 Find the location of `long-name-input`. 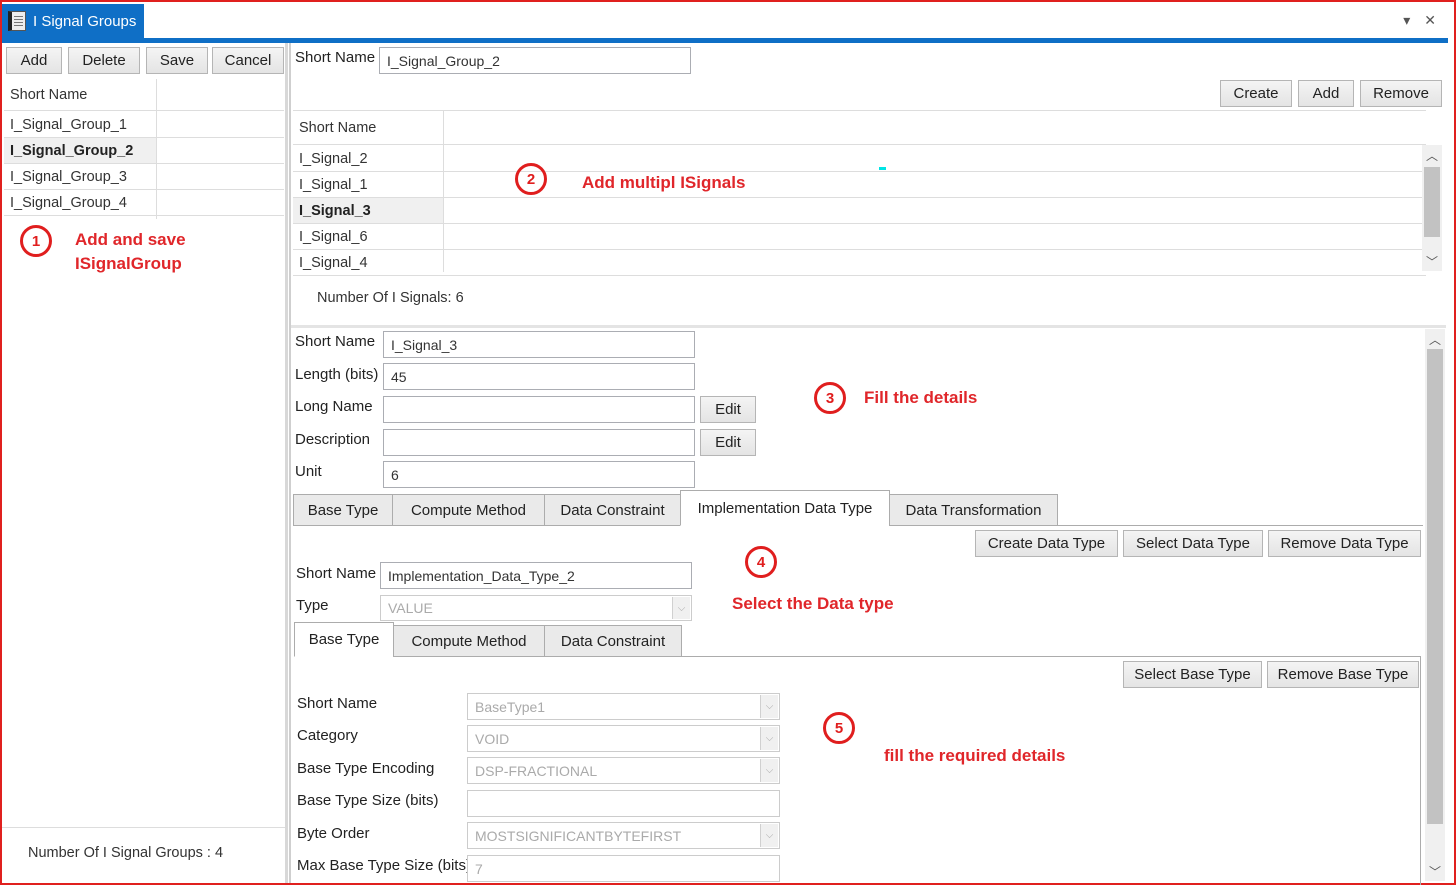

long-name-input is located at coordinates (539, 409).